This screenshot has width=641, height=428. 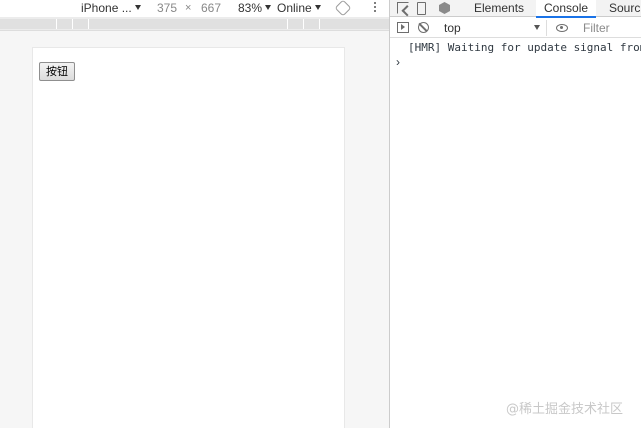 What do you see at coordinates (167, 8) in the screenshot?
I see `width-input: 375` at bounding box center [167, 8].